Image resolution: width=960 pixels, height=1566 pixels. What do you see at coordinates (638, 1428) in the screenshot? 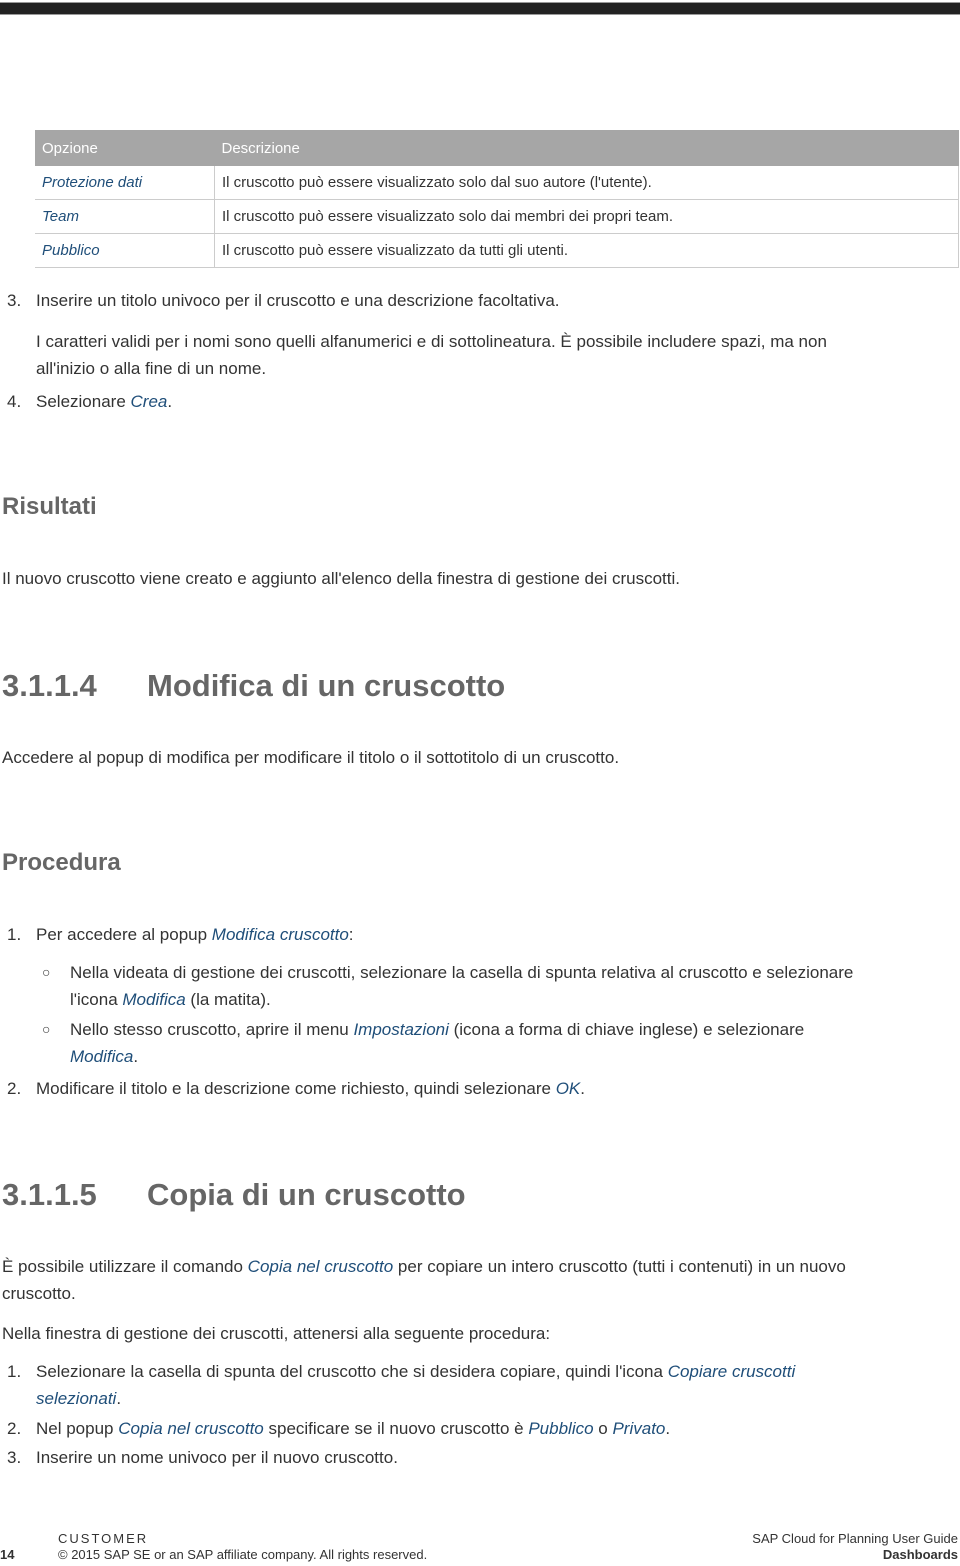
I see `privato-link: Privato` at bounding box center [638, 1428].